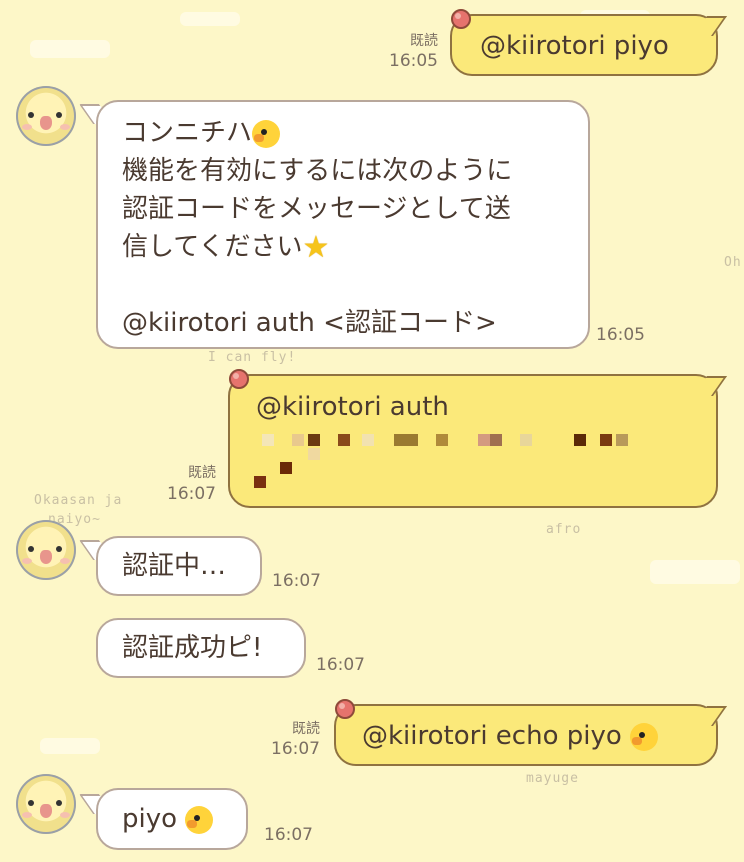 The height and width of the screenshot is (862, 744). I want to click on message-line: 認証コードをメッセージとして送, so click(316, 209).